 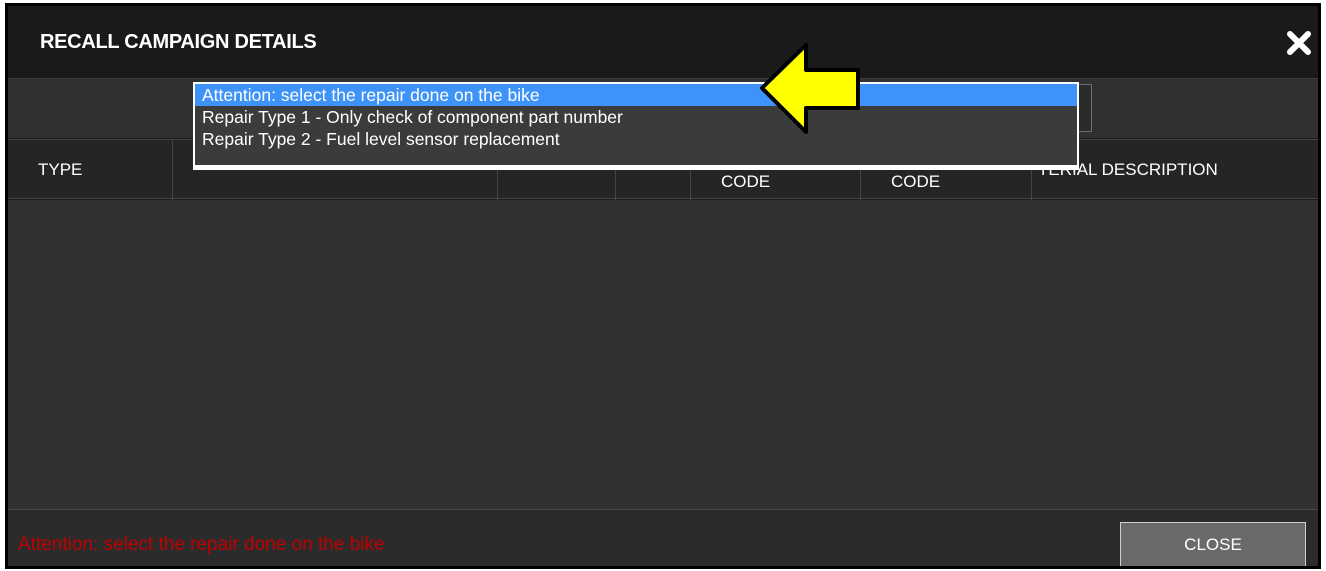 I want to click on col-type-header: TYPE, so click(x=90, y=170).